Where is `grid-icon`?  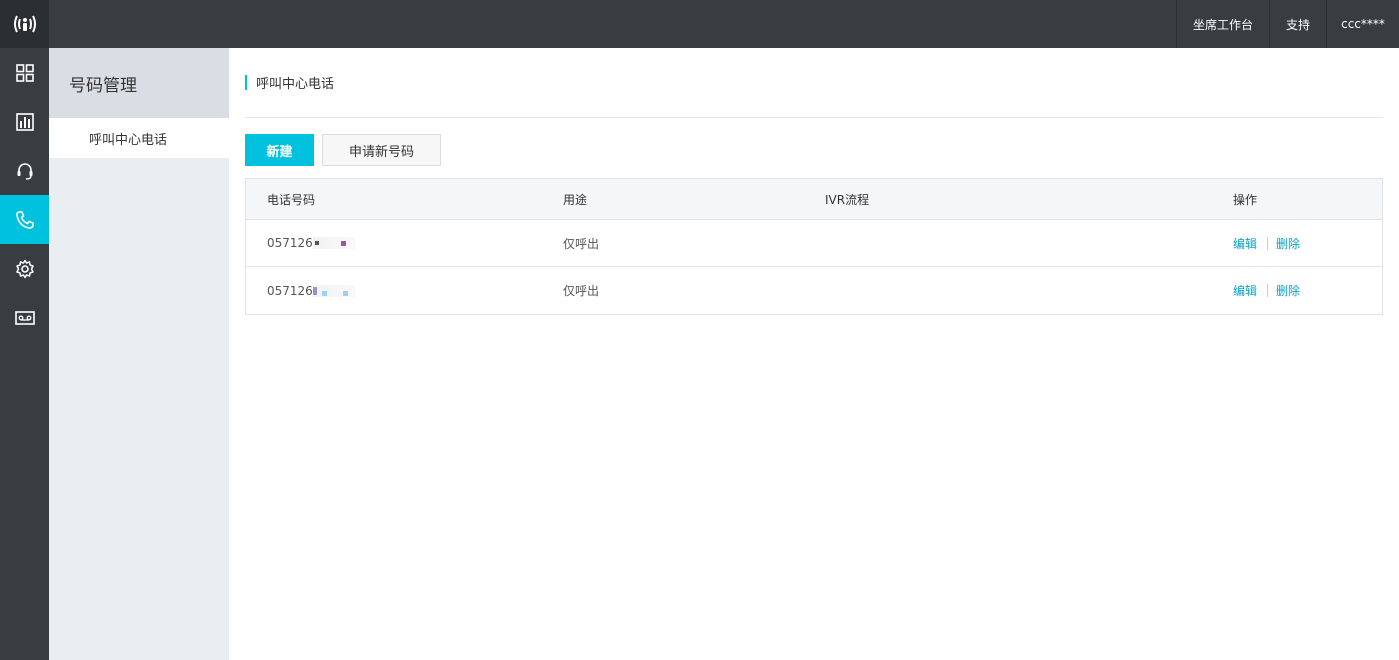
grid-icon is located at coordinates (24, 72).